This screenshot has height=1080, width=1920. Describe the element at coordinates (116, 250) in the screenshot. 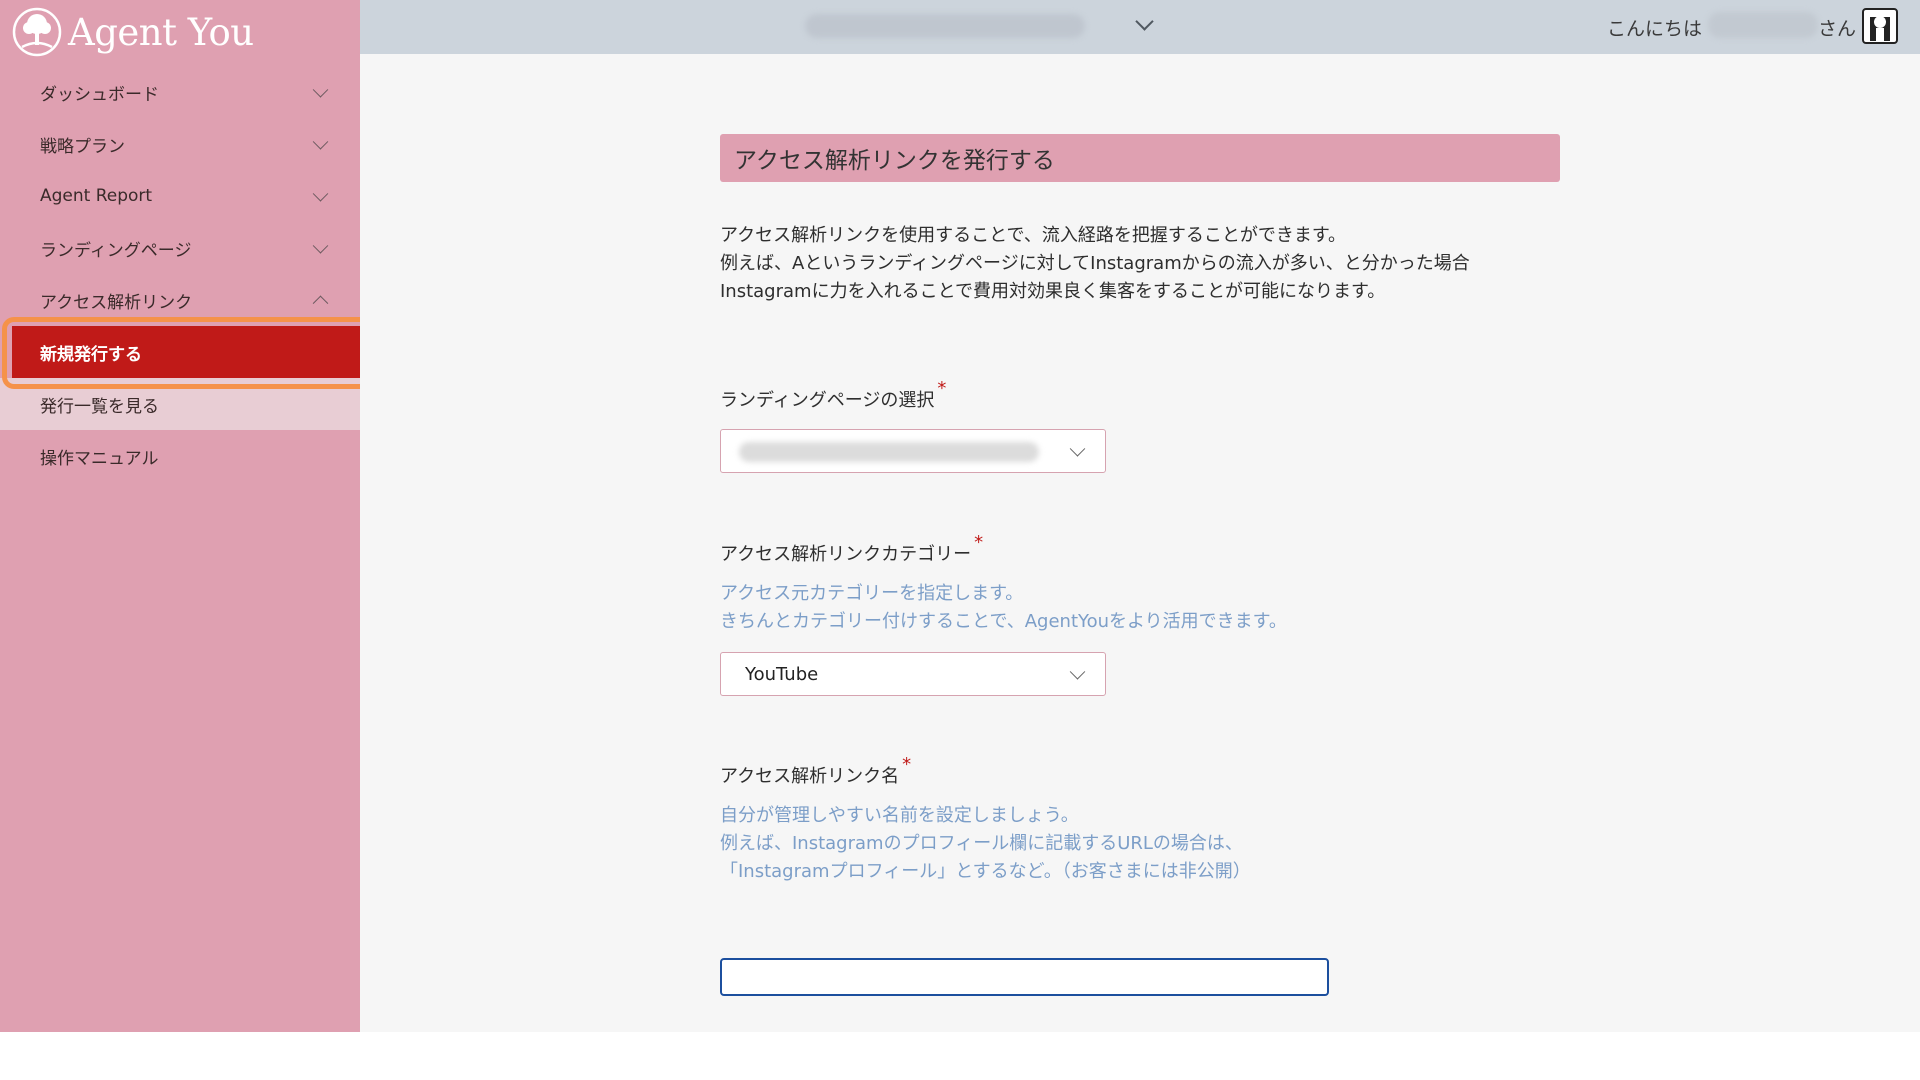

I see `sidebar-item-label: ランディングページ` at that location.